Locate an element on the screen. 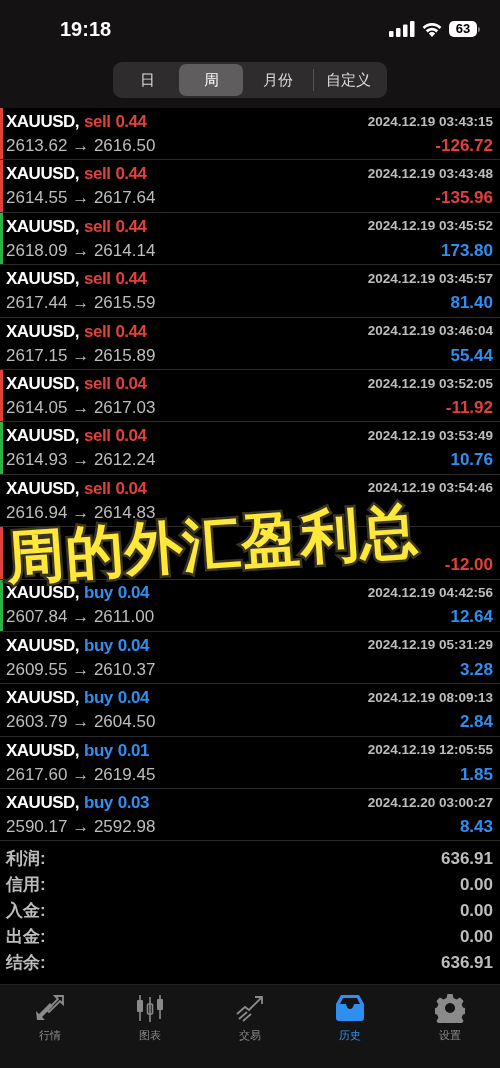  profit-value: 55.44 is located at coordinates (471, 355).